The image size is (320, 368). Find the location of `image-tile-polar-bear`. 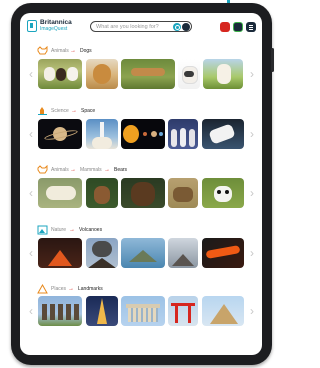

image-tile-polar-bear is located at coordinates (60, 193).